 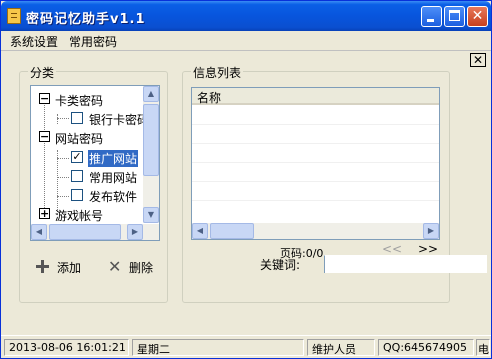 I want to click on menu-common-passwords: 常用密码, so click(x=93, y=41).